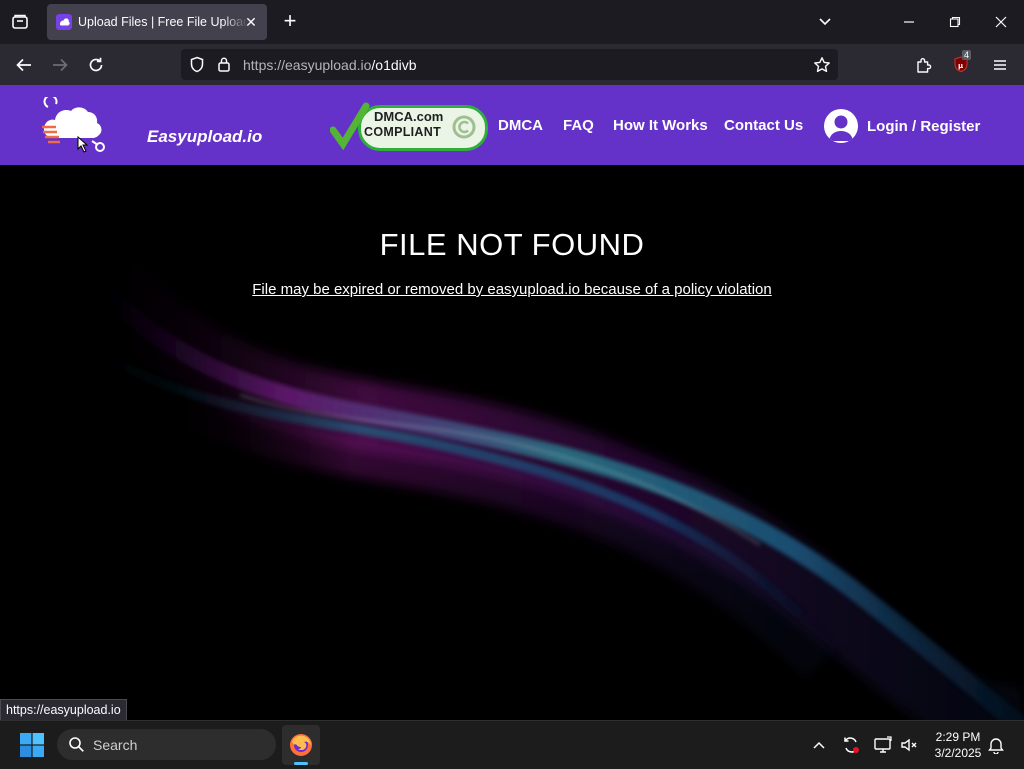  What do you see at coordinates (909, 745) in the screenshot?
I see `volume-muted-icon` at bounding box center [909, 745].